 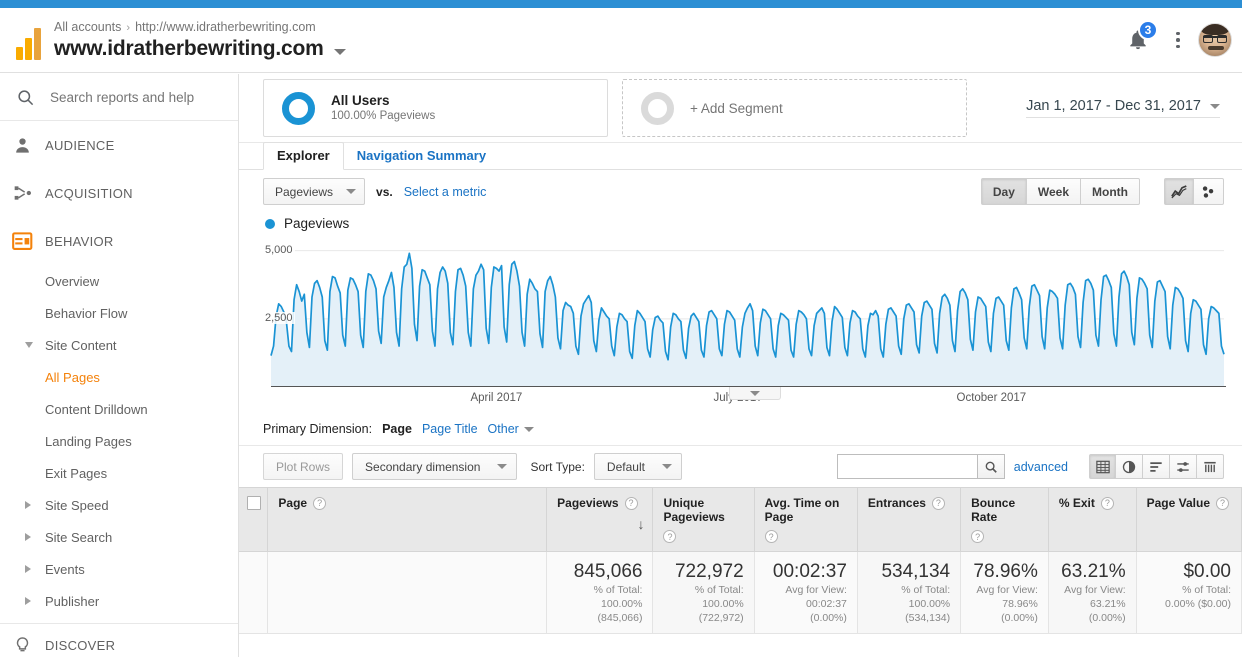 What do you see at coordinates (1093, 571) in the screenshot?
I see `summary-value: 63.21%` at bounding box center [1093, 571].